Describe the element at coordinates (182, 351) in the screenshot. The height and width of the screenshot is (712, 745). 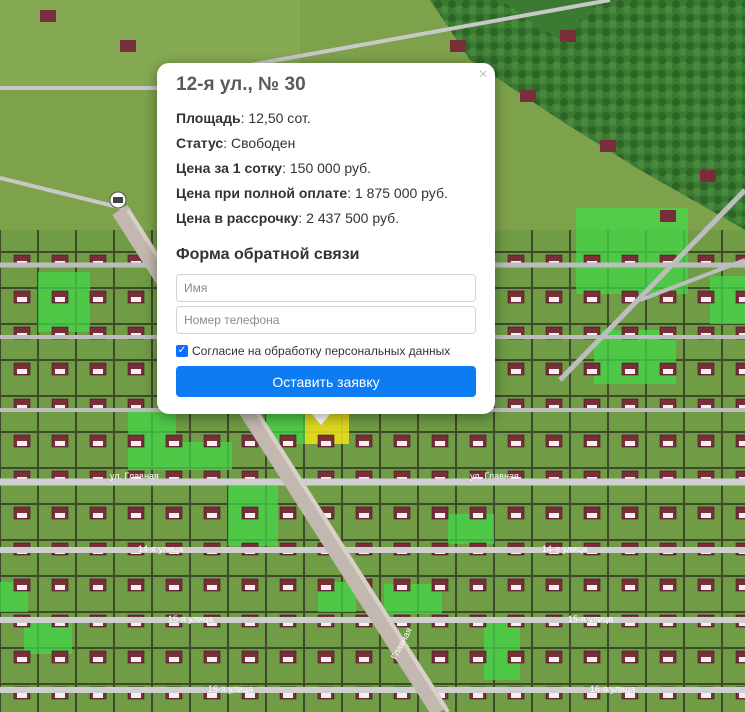
I see `consent-checkbox: ✓` at that location.